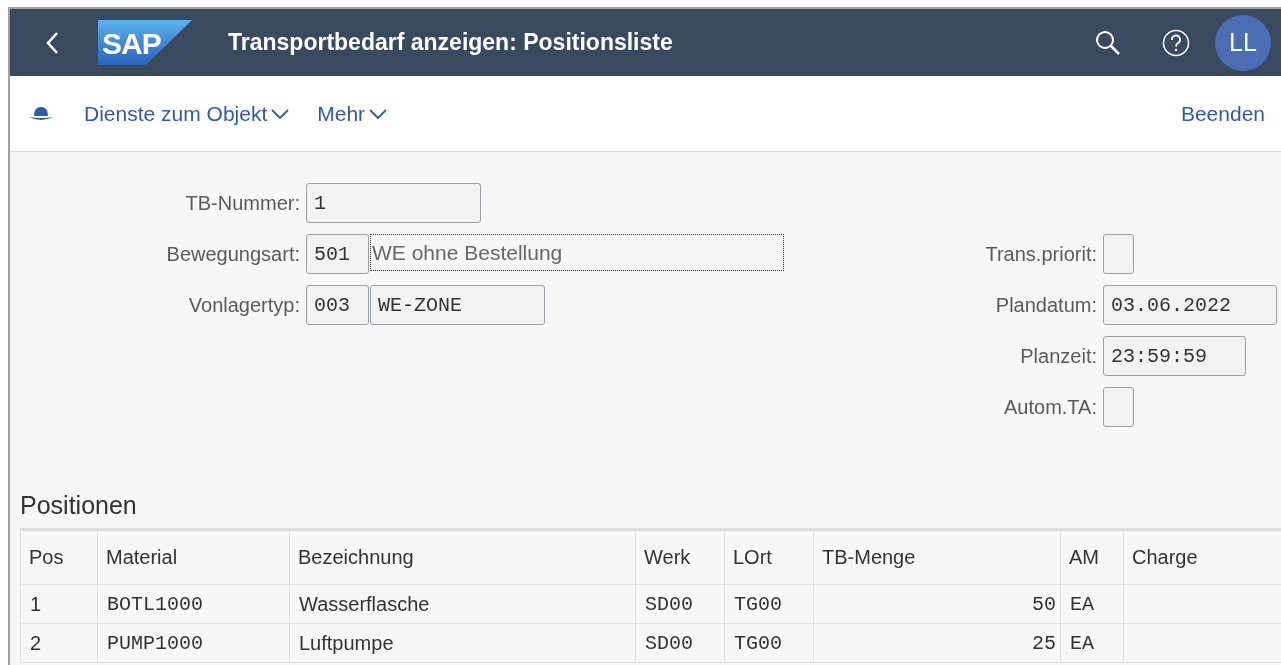 This screenshot has height=665, width=1281. What do you see at coordinates (193, 604) in the screenshot?
I see `table-cell: BOTL1000` at bounding box center [193, 604].